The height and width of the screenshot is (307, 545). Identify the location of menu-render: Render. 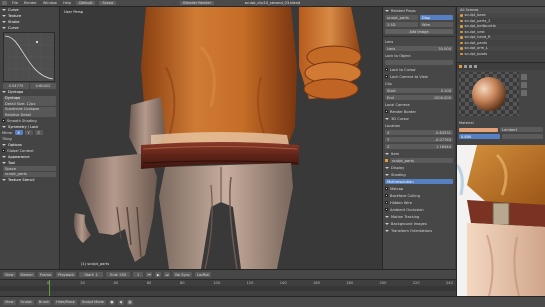
(30, 3).